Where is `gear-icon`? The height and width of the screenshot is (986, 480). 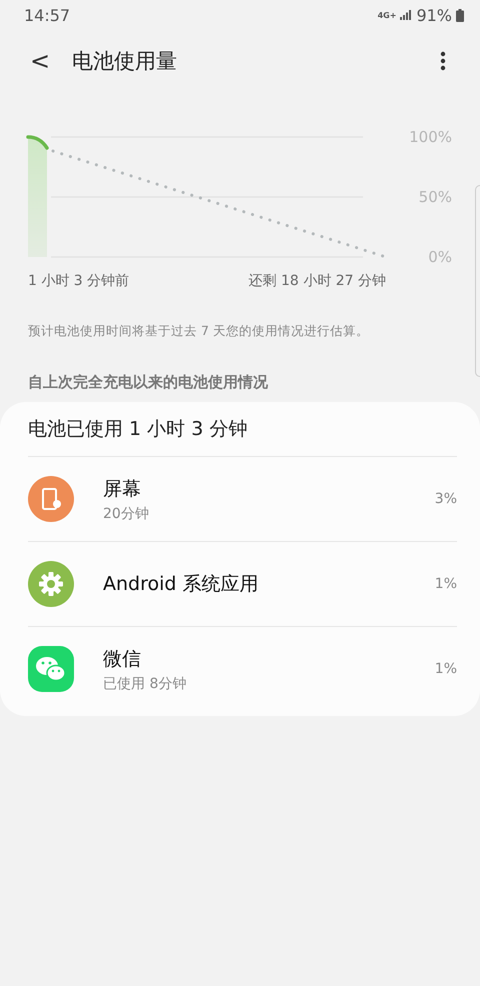 gear-icon is located at coordinates (51, 584).